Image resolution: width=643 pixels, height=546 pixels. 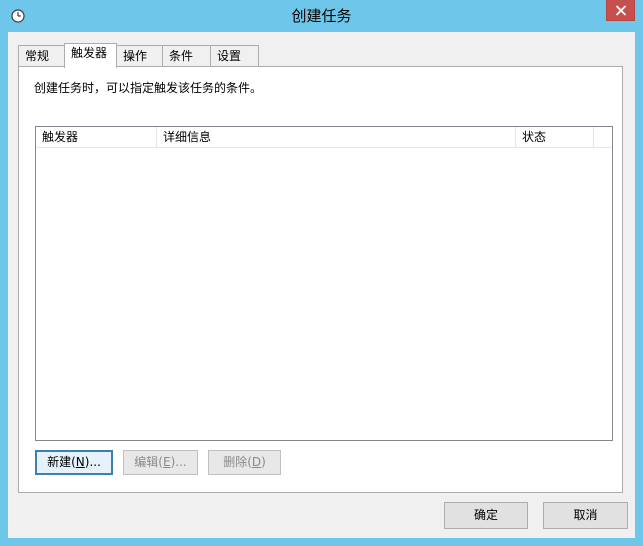 I want to click on column-header-trigger: 触发器, so click(x=96, y=137).